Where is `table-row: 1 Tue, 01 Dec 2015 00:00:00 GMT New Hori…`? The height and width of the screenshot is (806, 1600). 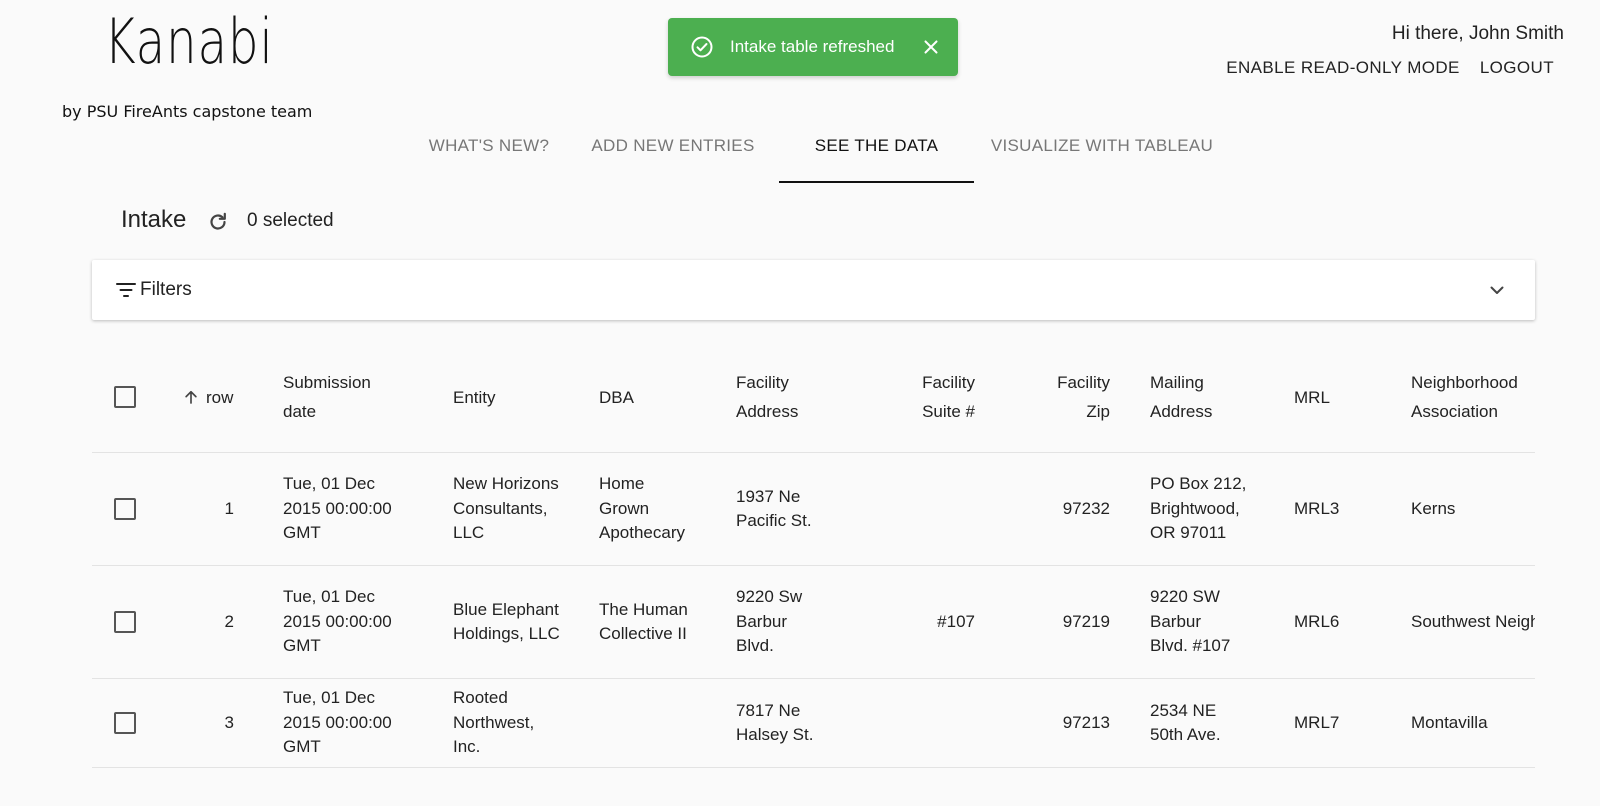
table-row: 1 Tue, 01 Dec 2015 00:00:00 GMT New Hori… is located at coordinates (813, 509).